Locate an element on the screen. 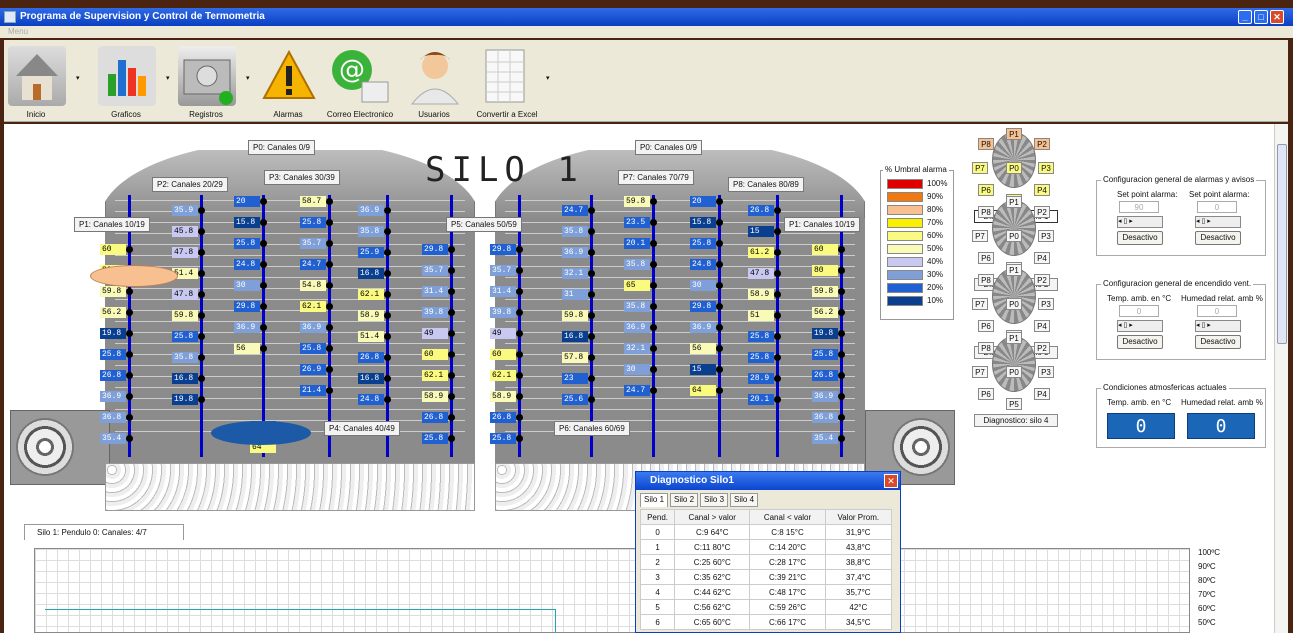 This screenshot has width=1293, height=633. dialog-tab: Silo 3 is located at coordinates (714, 500).